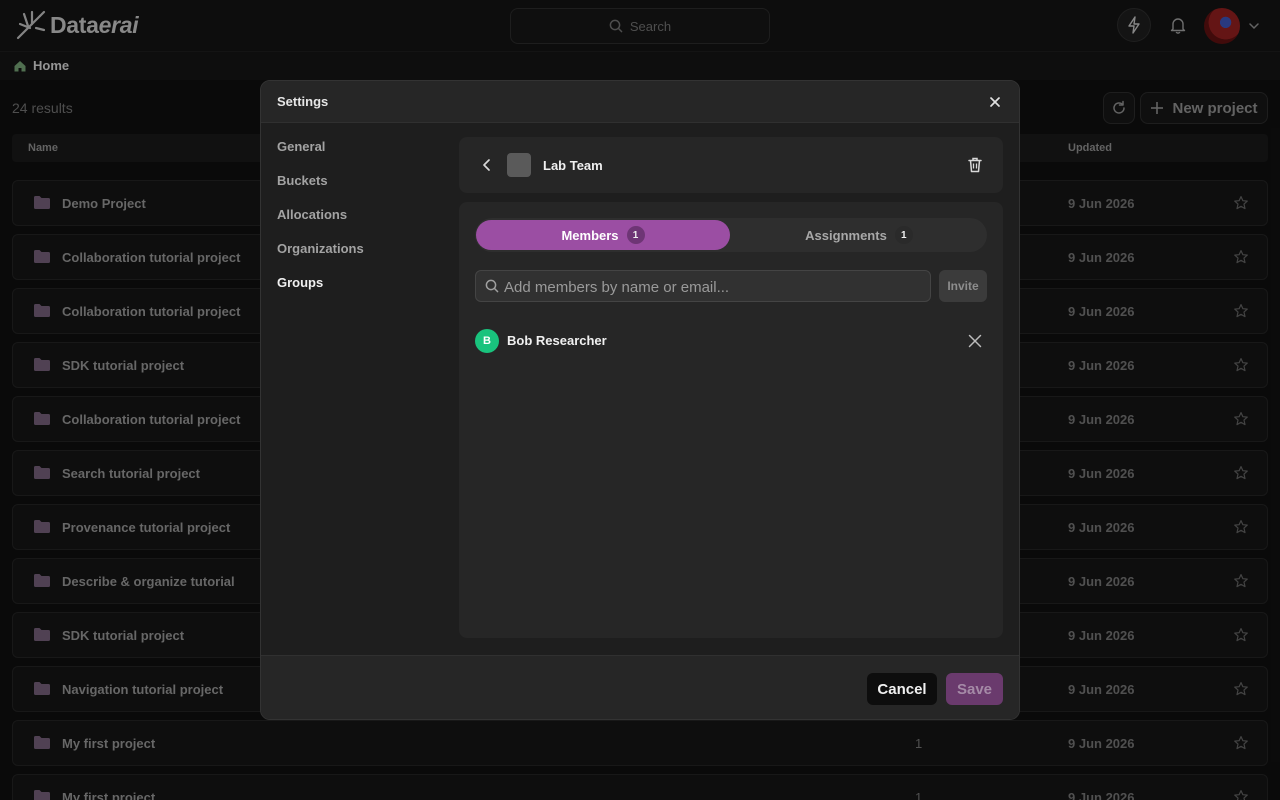  I want to click on tab-members: Members 1, so click(603, 235).